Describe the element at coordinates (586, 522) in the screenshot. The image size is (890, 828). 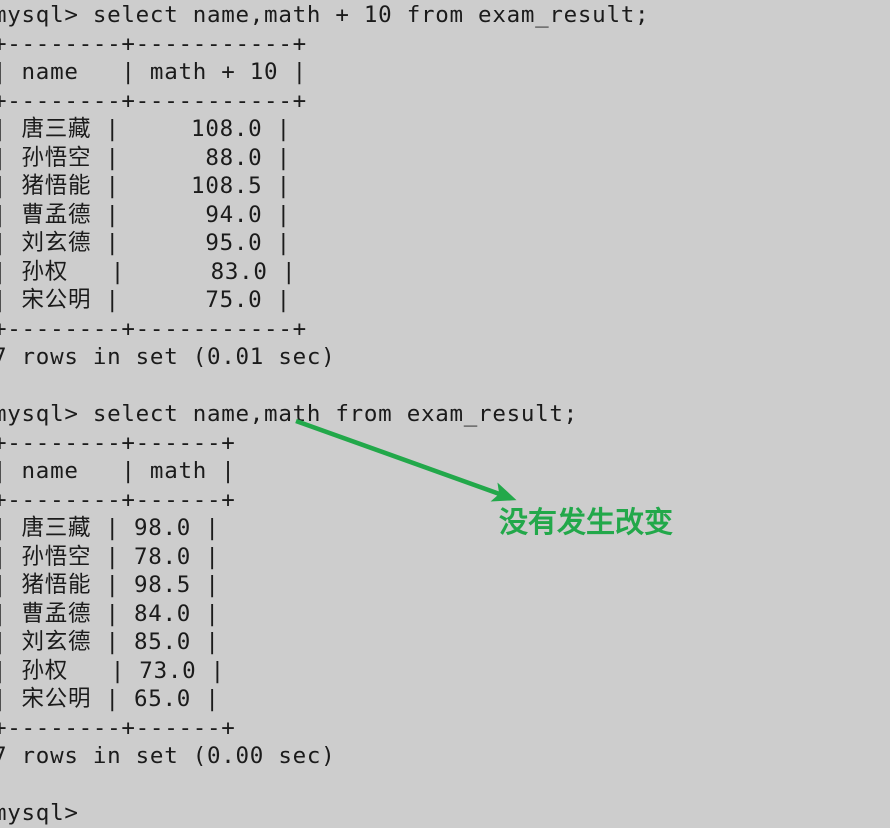
I see `annotation-label: 没有发生改变` at that location.